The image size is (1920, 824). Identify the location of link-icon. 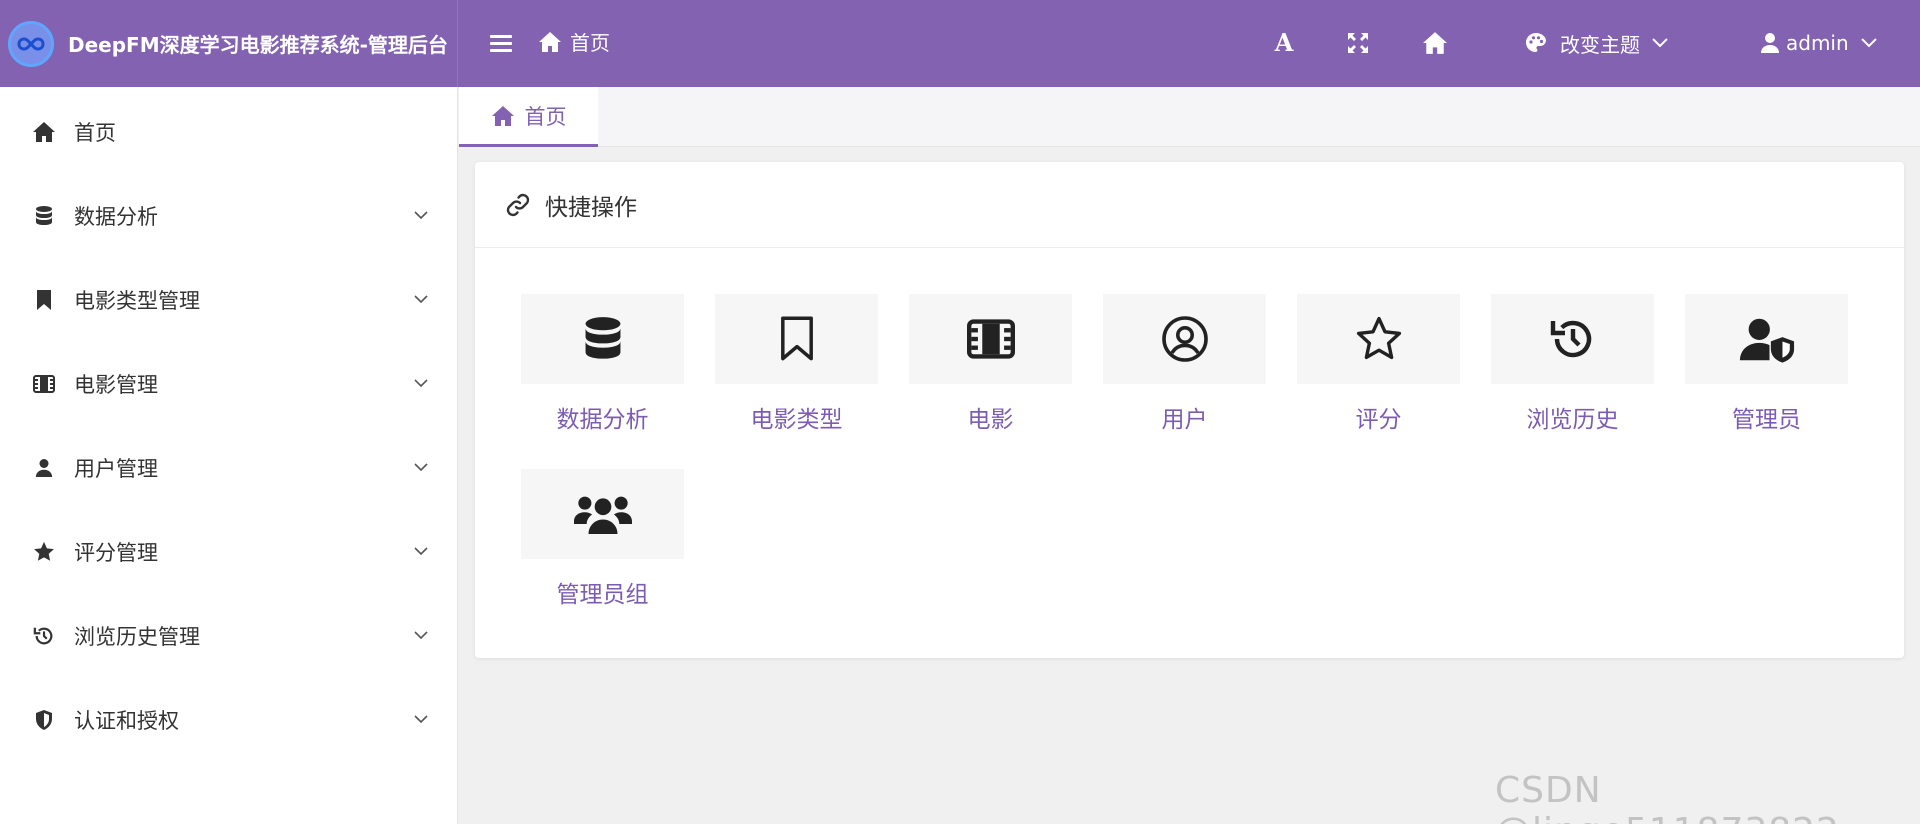
(518, 204).